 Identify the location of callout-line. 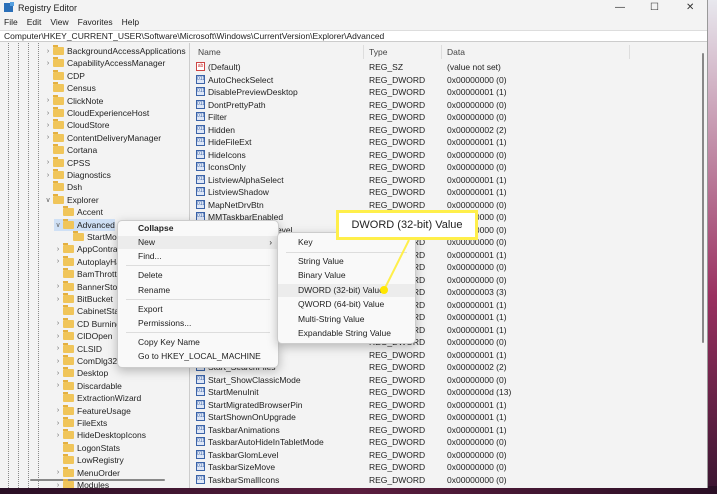
(396, 265).